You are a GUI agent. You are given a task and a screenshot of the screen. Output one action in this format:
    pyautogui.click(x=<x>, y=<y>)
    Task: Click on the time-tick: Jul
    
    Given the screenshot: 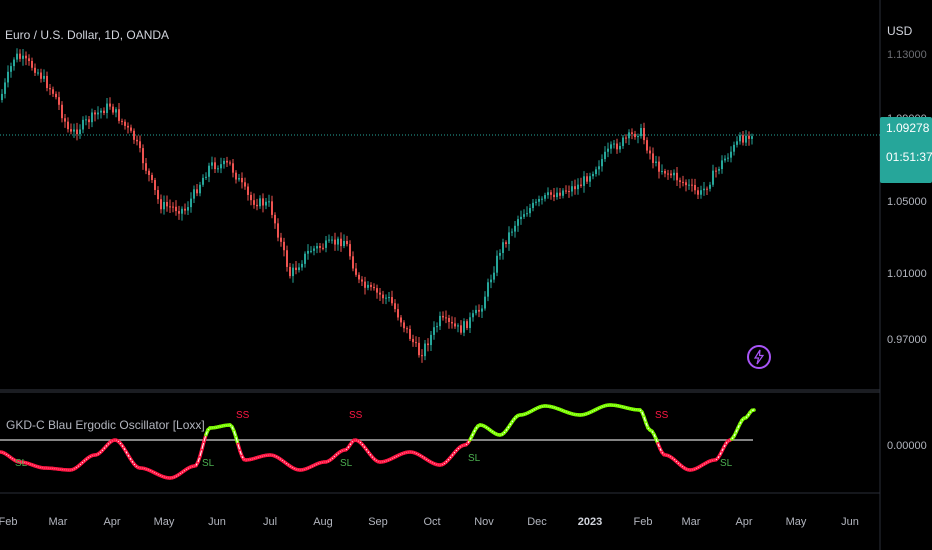 What is the action you would take?
    pyautogui.click(x=270, y=522)
    